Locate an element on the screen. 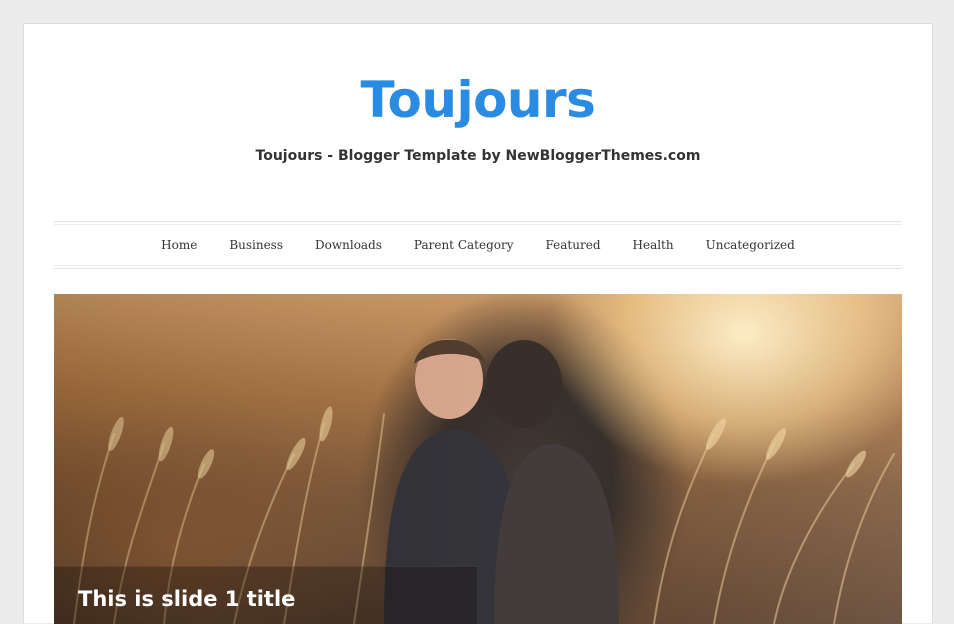 The width and height of the screenshot is (954, 624). nav-item-parent-category: Parent Category is located at coordinates (464, 245).